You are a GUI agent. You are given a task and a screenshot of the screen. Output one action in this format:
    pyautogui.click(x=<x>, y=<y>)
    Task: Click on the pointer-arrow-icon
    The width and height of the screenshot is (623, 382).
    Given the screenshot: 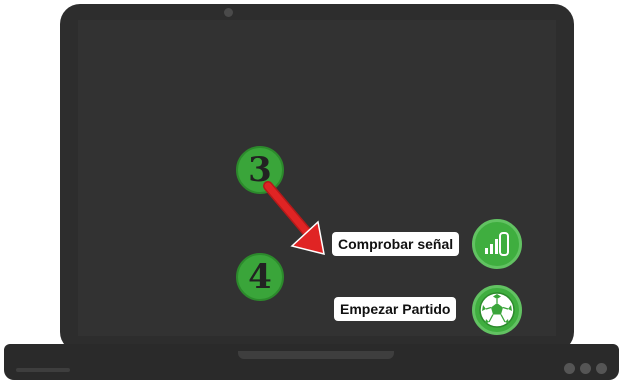 What is the action you would take?
    pyautogui.click(x=294, y=218)
    